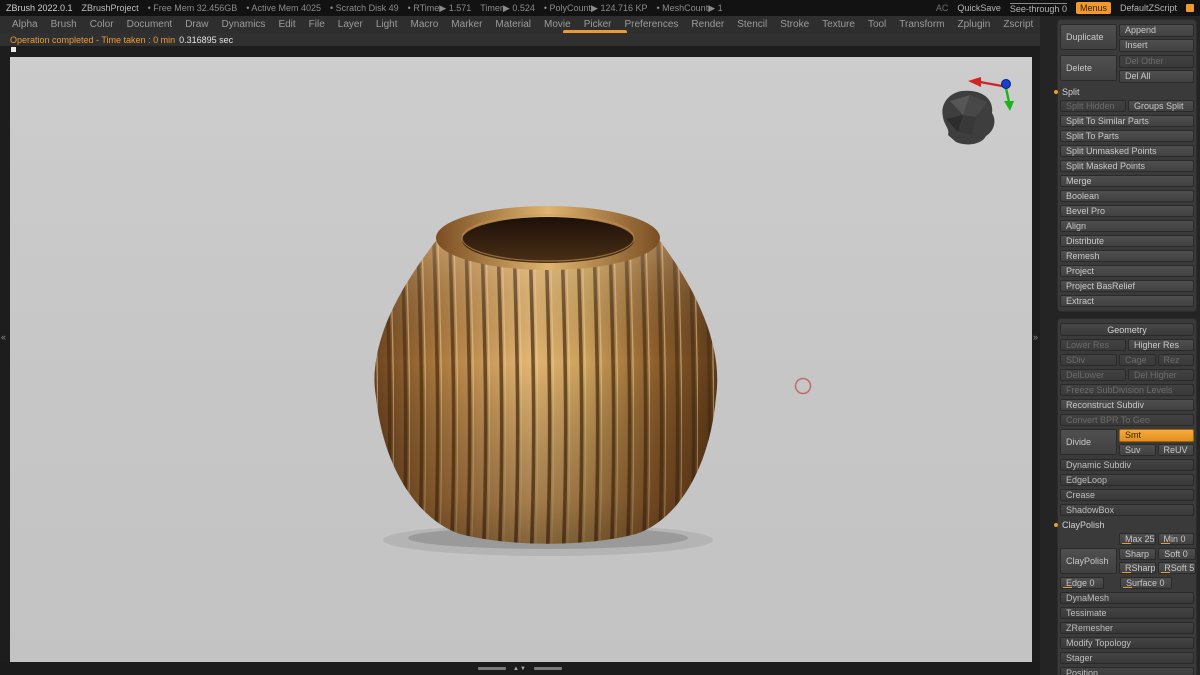 The image size is (1200, 675). I want to click on scrollbar-track-left, so click(492, 668).